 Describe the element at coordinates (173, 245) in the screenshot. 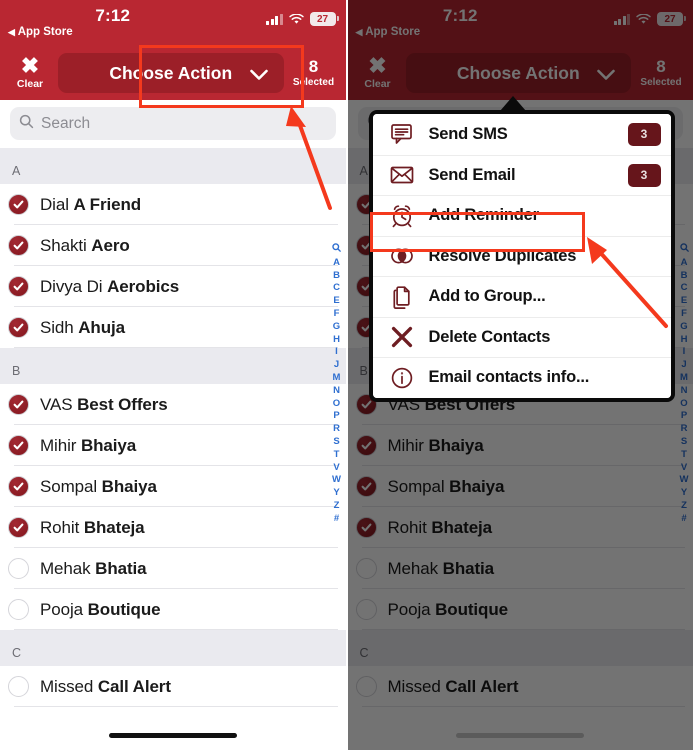

I see `contact-row: Shakti Aero` at that location.